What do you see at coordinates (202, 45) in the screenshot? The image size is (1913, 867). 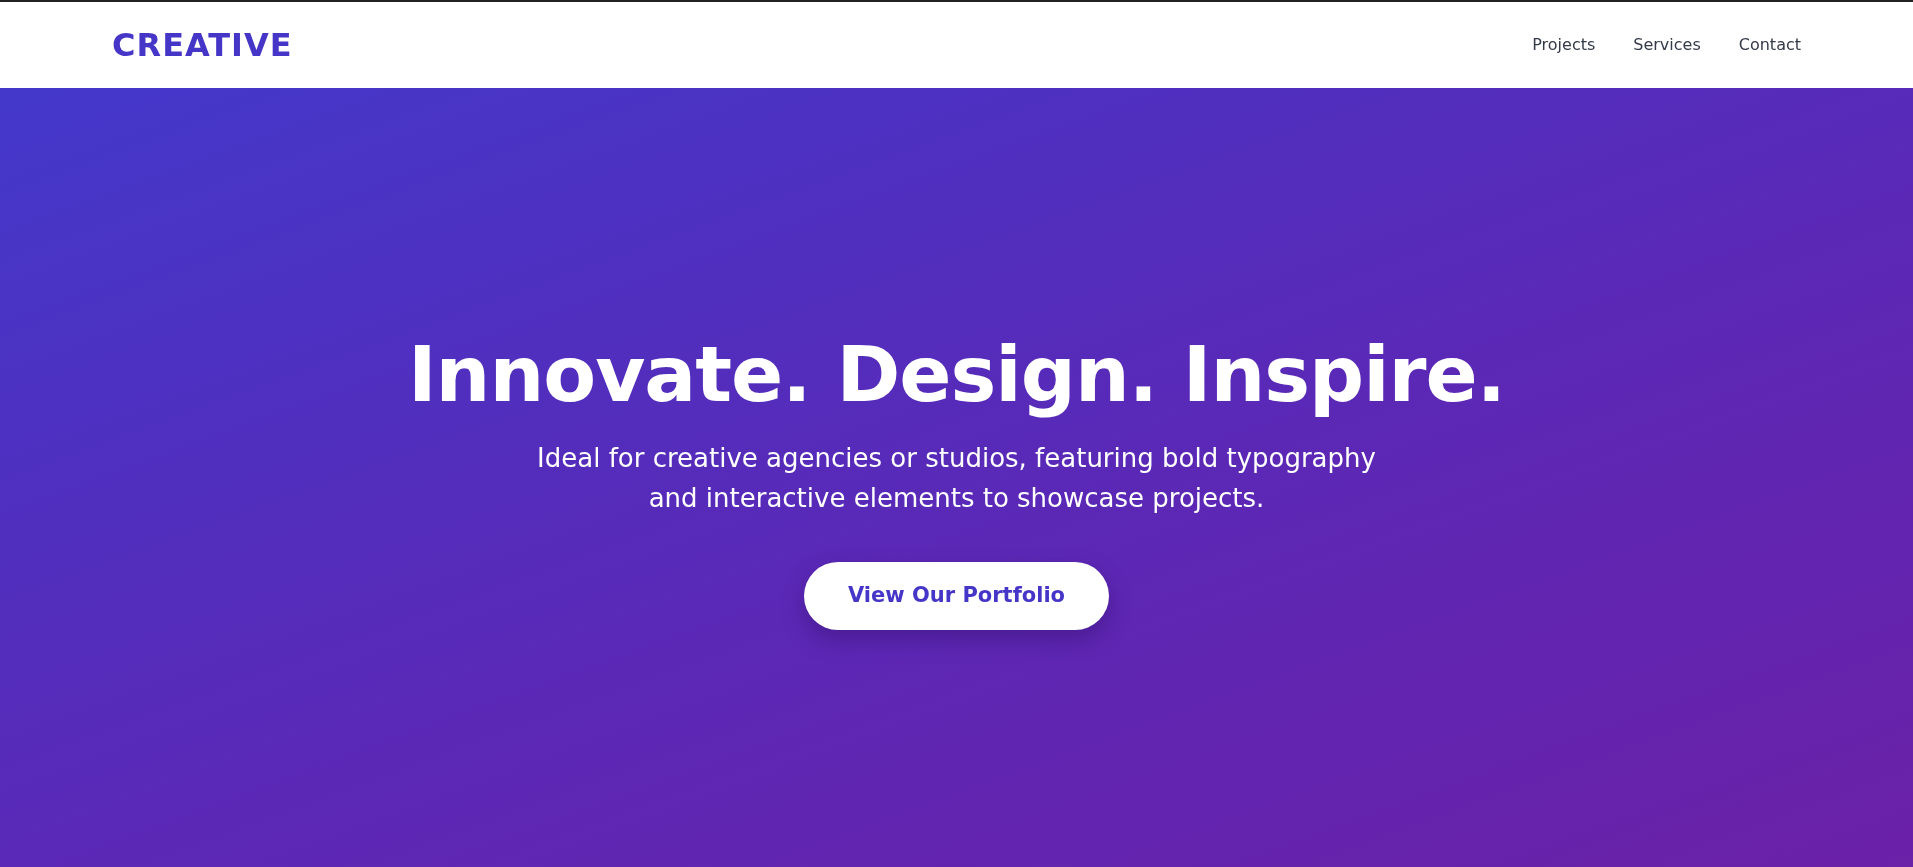 I see `brand-logo: CREATIVE` at bounding box center [202, 45].